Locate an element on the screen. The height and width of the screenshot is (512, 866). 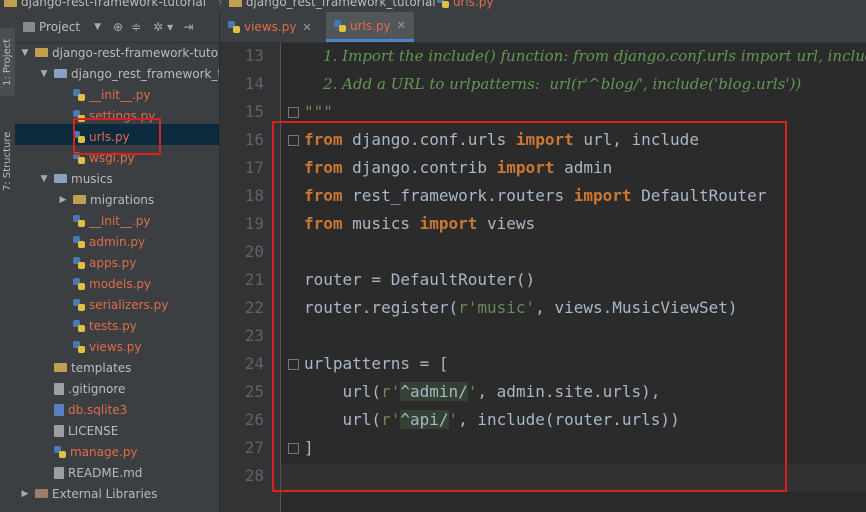
tree-item: tests.py is located at coordinates (97, 325).